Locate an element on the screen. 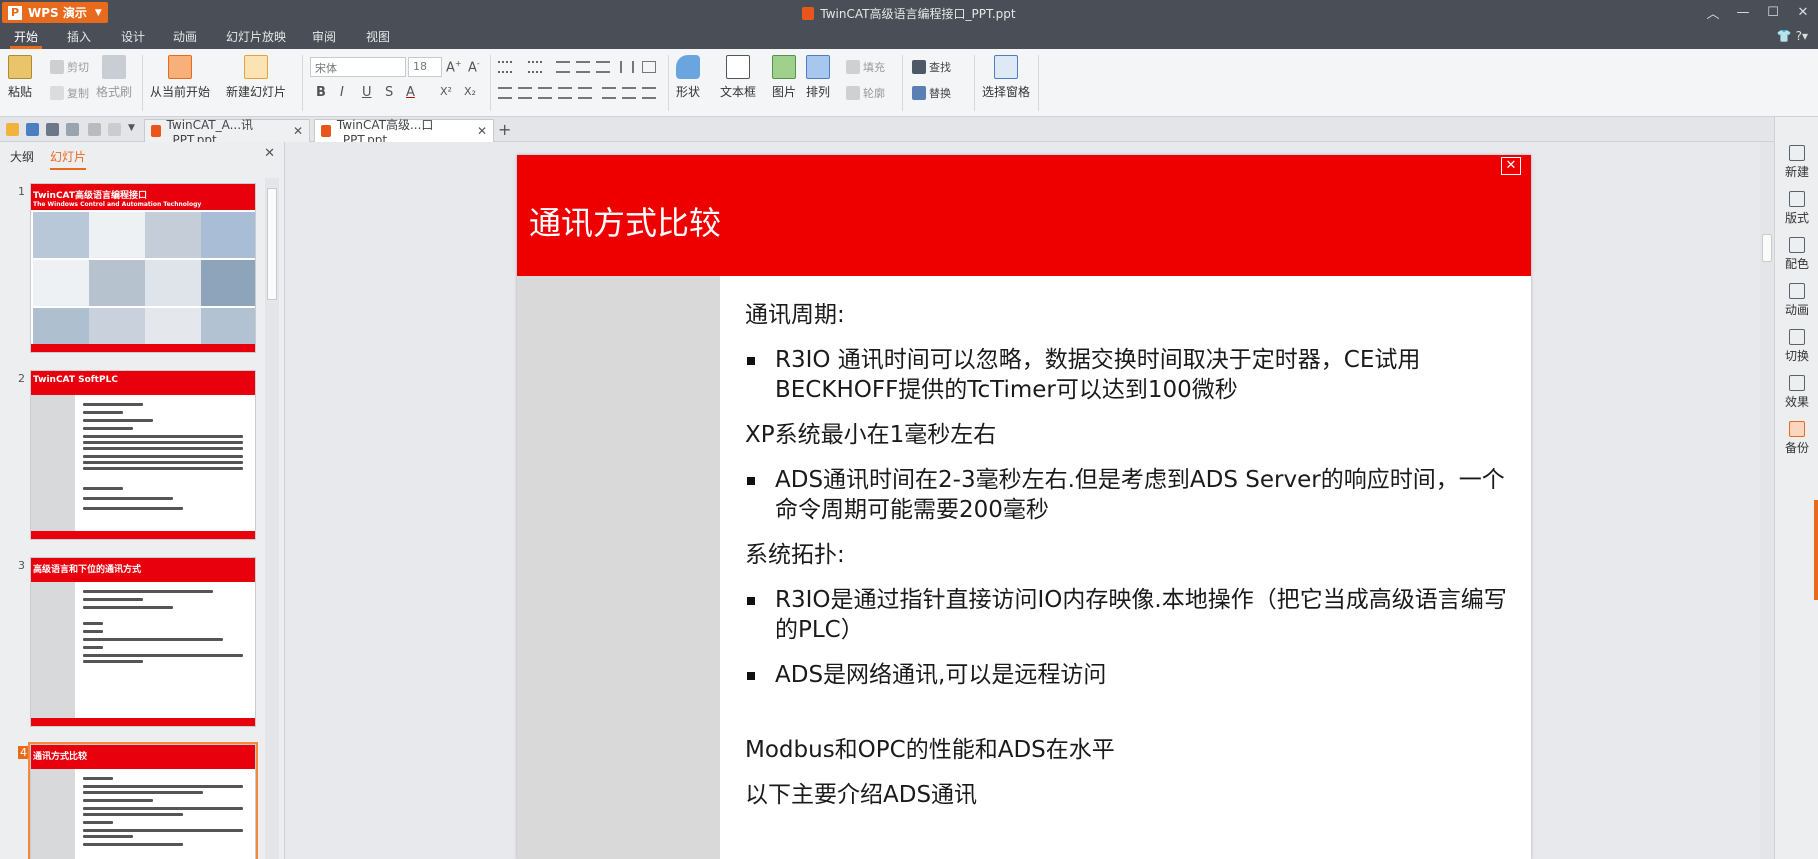  print-icon is located at coordinates (52, 129).